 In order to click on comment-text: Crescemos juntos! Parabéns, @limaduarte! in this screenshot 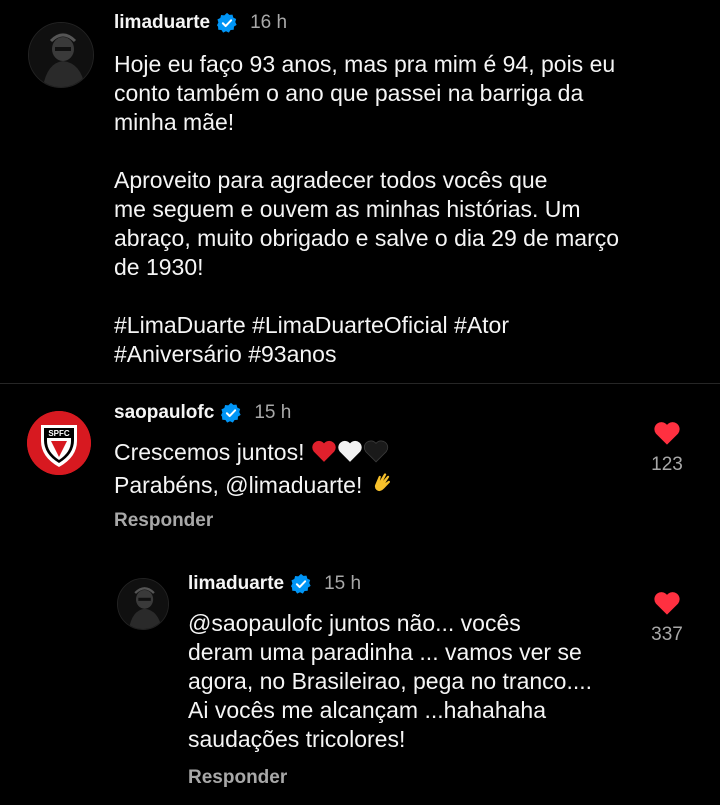, I will do `click(254, 470)`.